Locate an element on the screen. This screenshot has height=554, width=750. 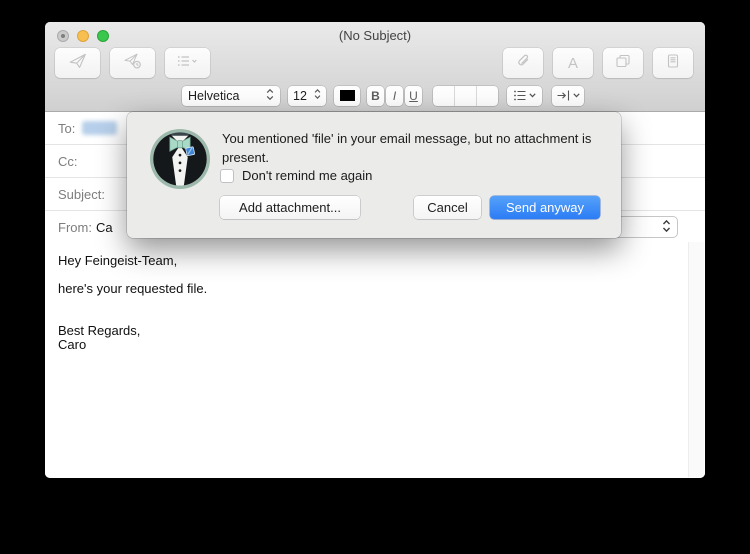
align-right-button is located at coordinates (487, 95).